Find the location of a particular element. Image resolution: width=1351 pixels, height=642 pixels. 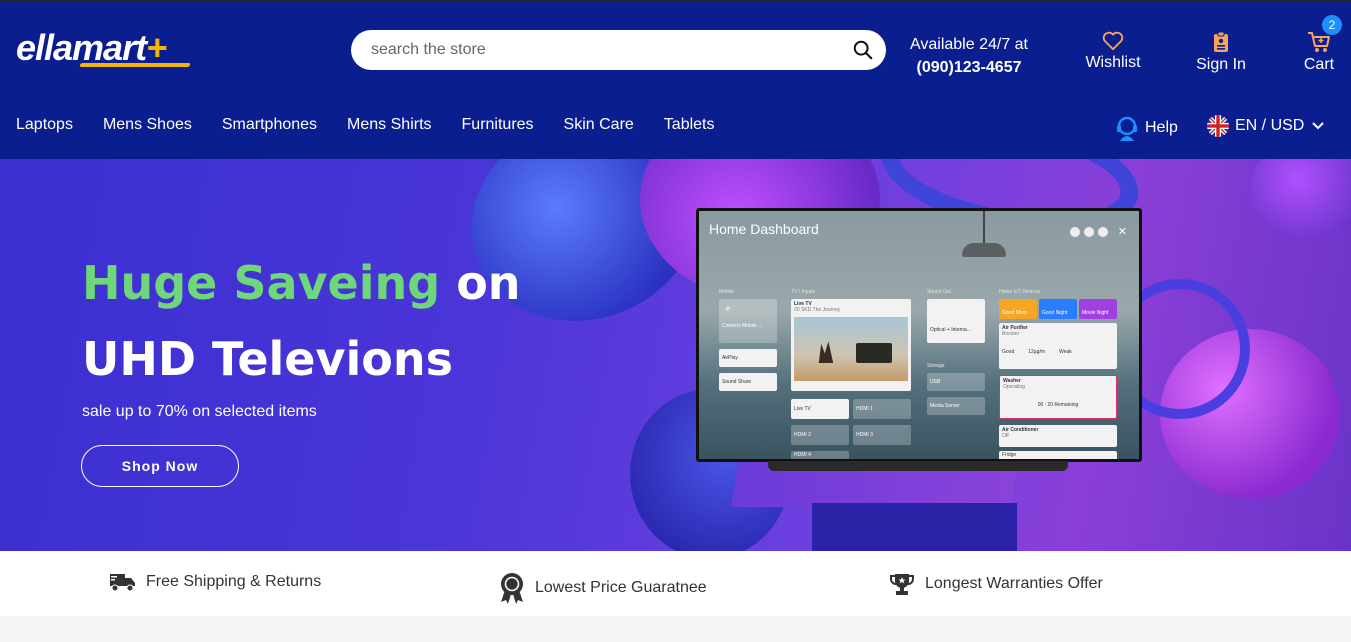

headline-highlight: Huge Saveing is located at coordinates (261, 283).